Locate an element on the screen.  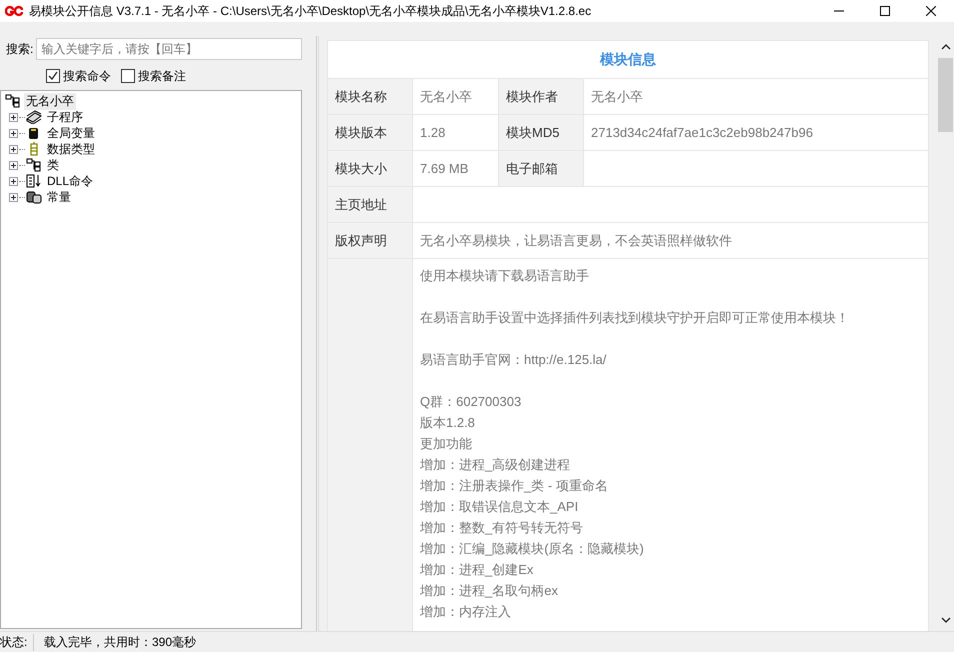
note-line: 易语言助手官网：http://e.125.la/ is located at coordinates (514, 360).